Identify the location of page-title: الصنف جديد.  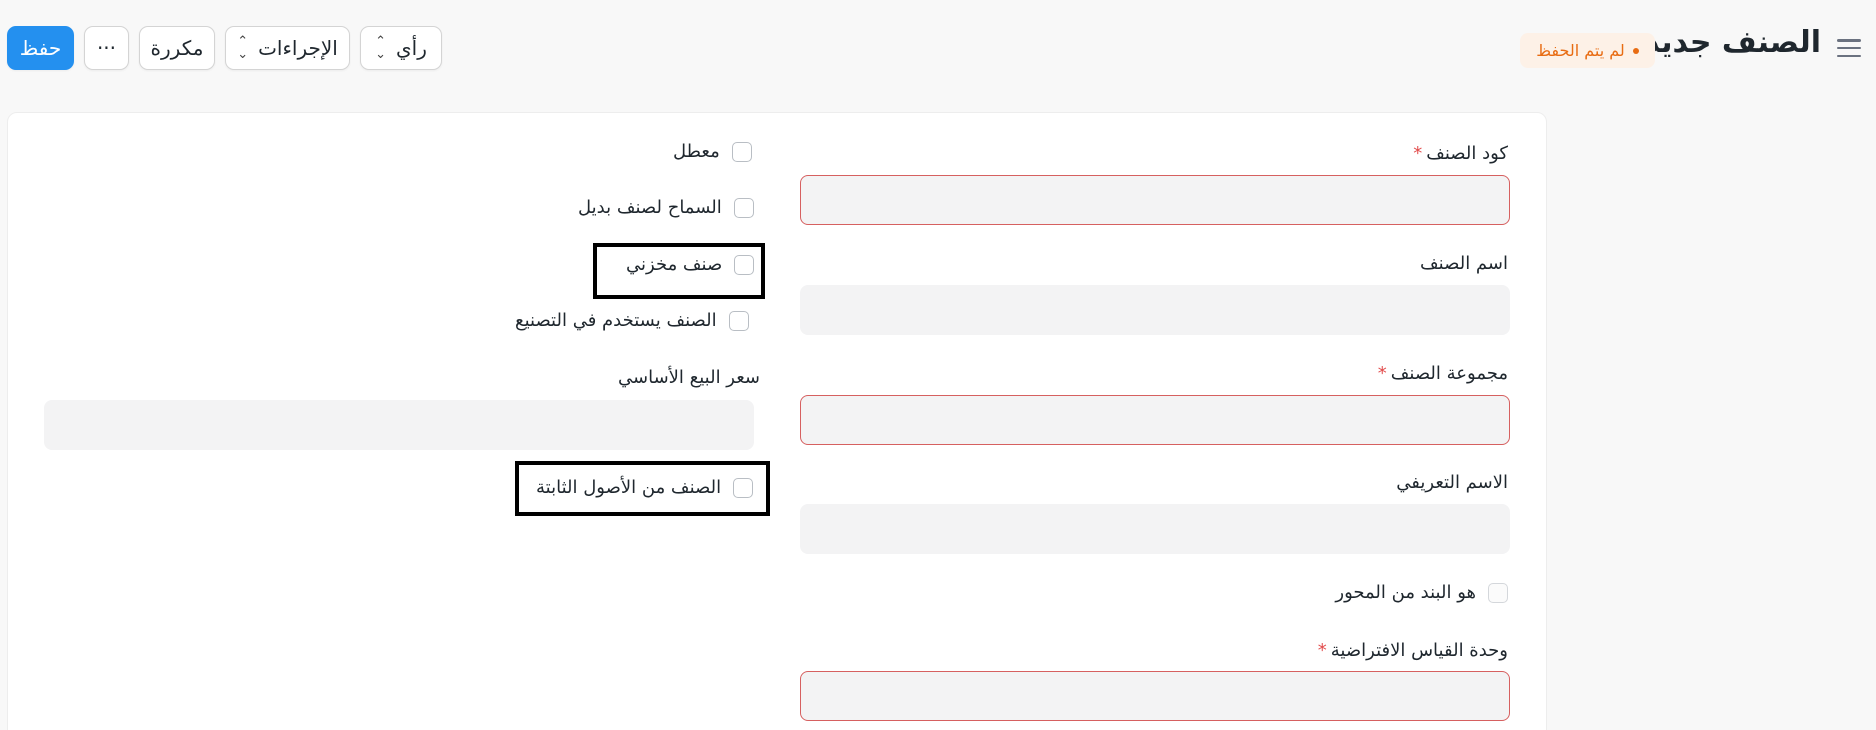
(1732, 42).